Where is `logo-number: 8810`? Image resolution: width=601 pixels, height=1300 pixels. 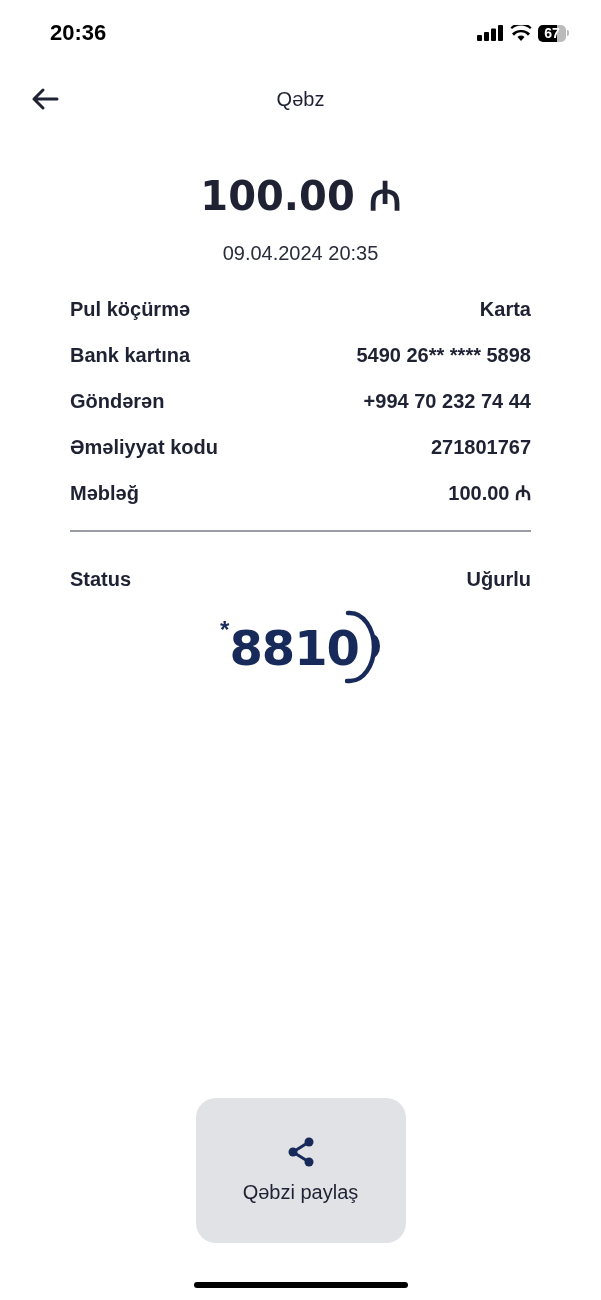
logo-number: 8810 is located at coordinates (294, 648).